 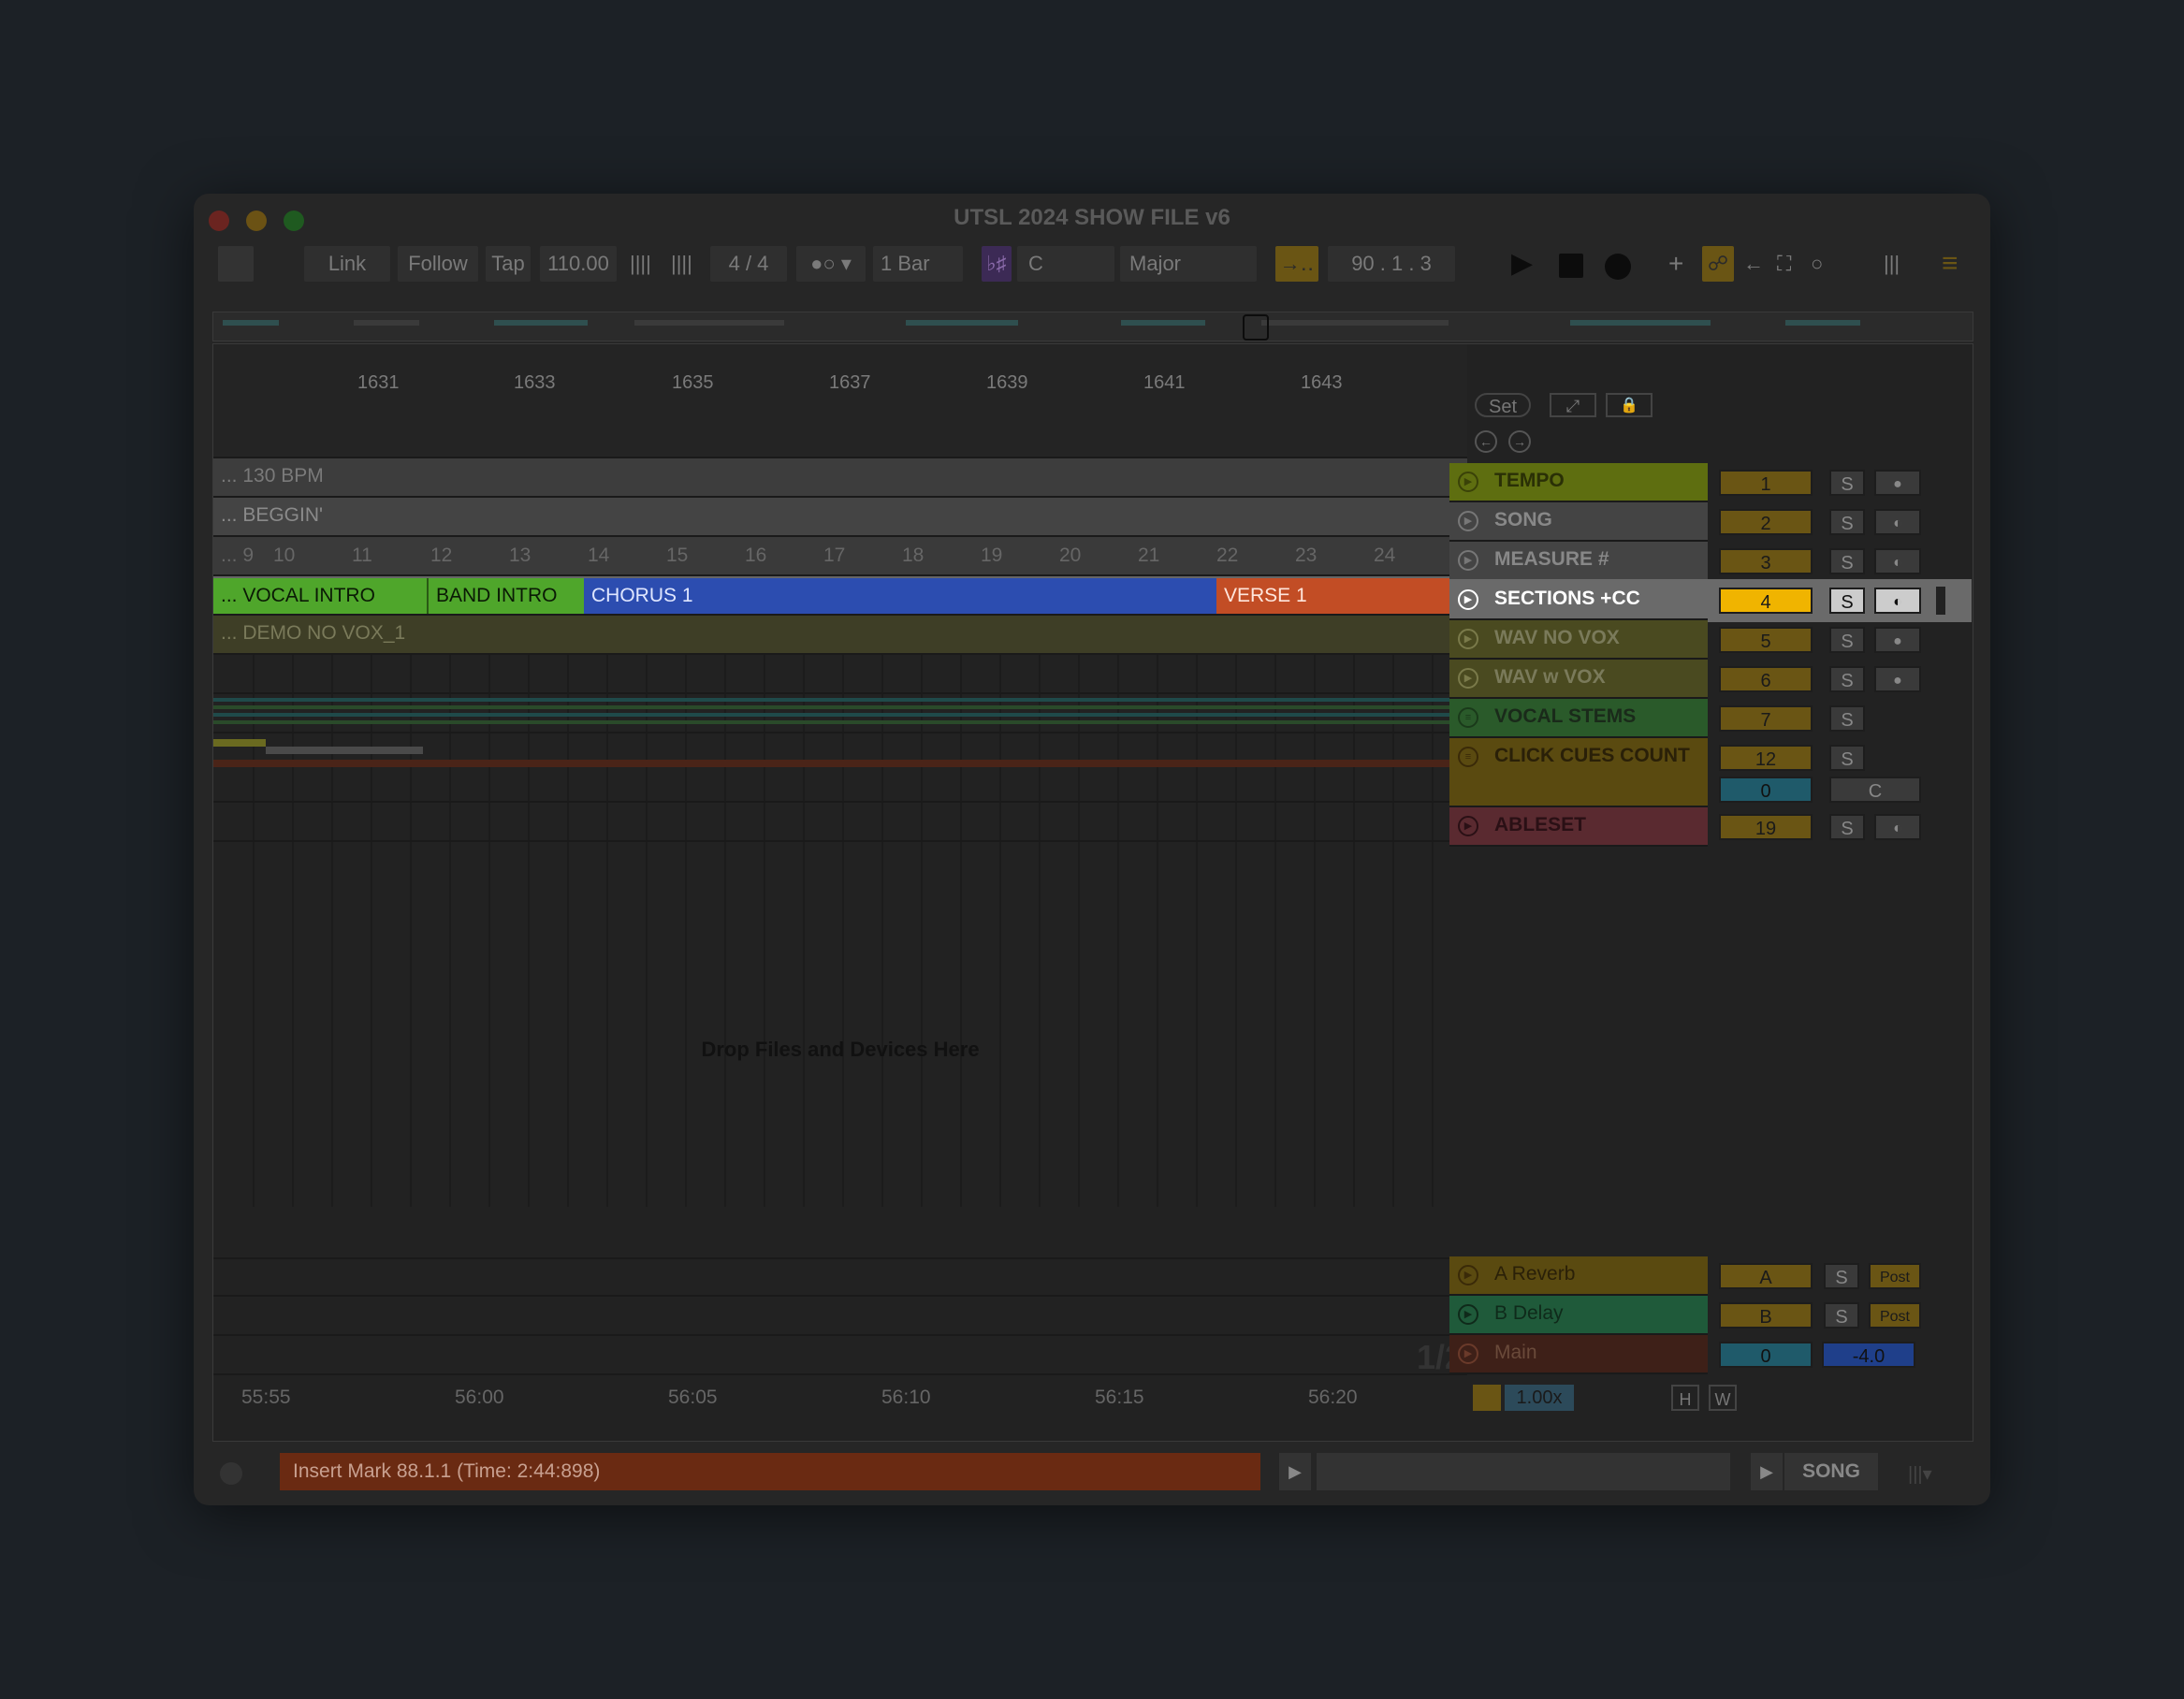 I want to click on session-record-icon: ○, so click(x=1817, y=264).